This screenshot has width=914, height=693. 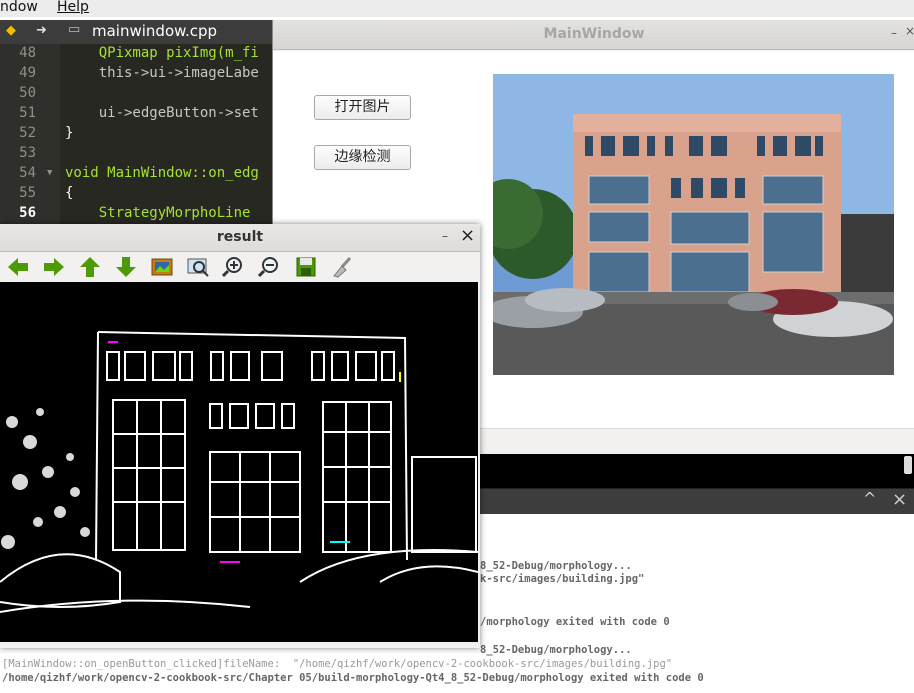 What do you see at coordinates (27, 153) in the screenshot?
I see `line-number: 53` at bounding box center [27, 153].